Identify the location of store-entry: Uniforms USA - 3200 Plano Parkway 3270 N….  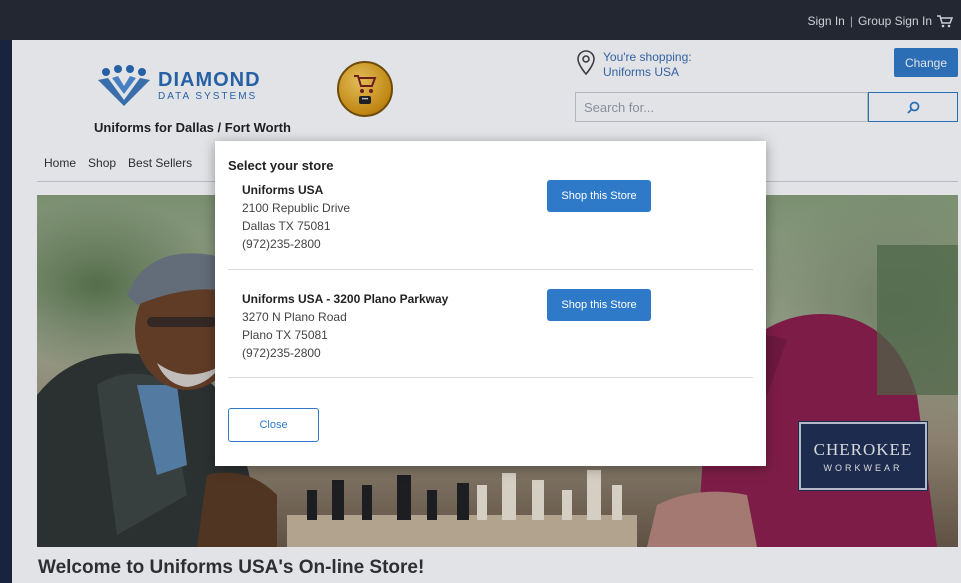
(492, 326).